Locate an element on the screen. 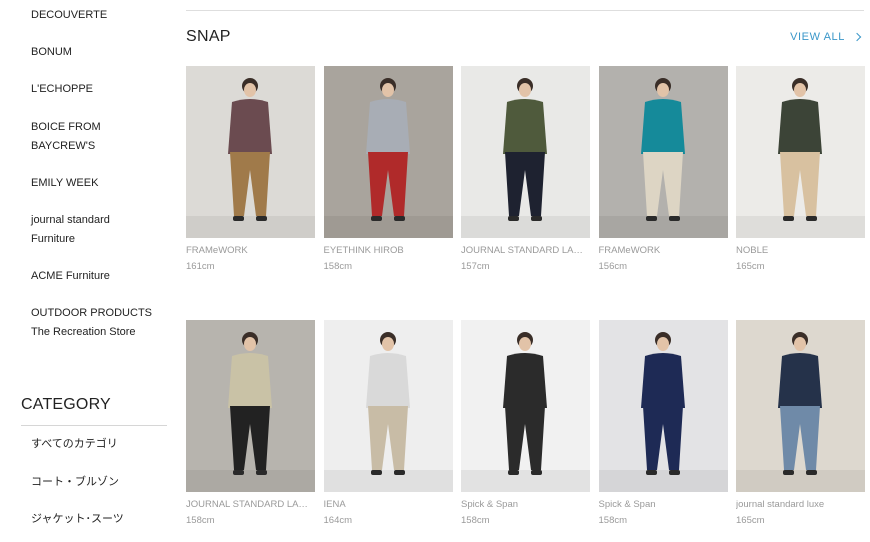 The width and height of the screenshot is (870, 542). view-all-link: VIEW ALL is located at coordinates (826, 37).